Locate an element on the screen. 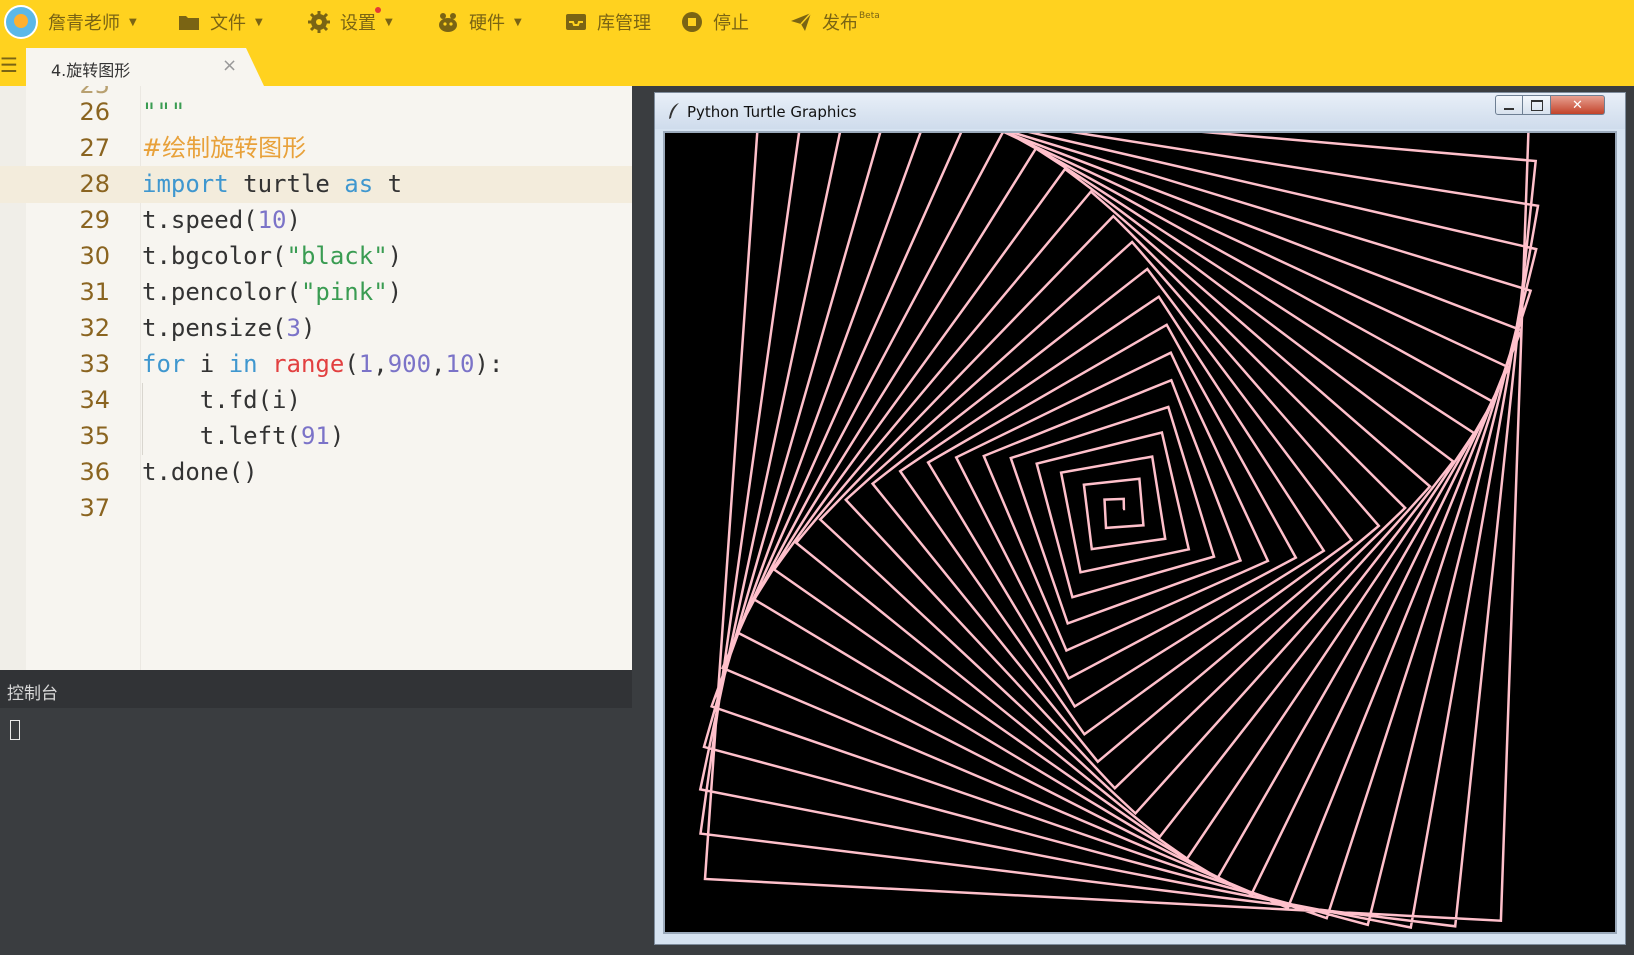  line-code: t.done() is located at coordinates (200, 472).